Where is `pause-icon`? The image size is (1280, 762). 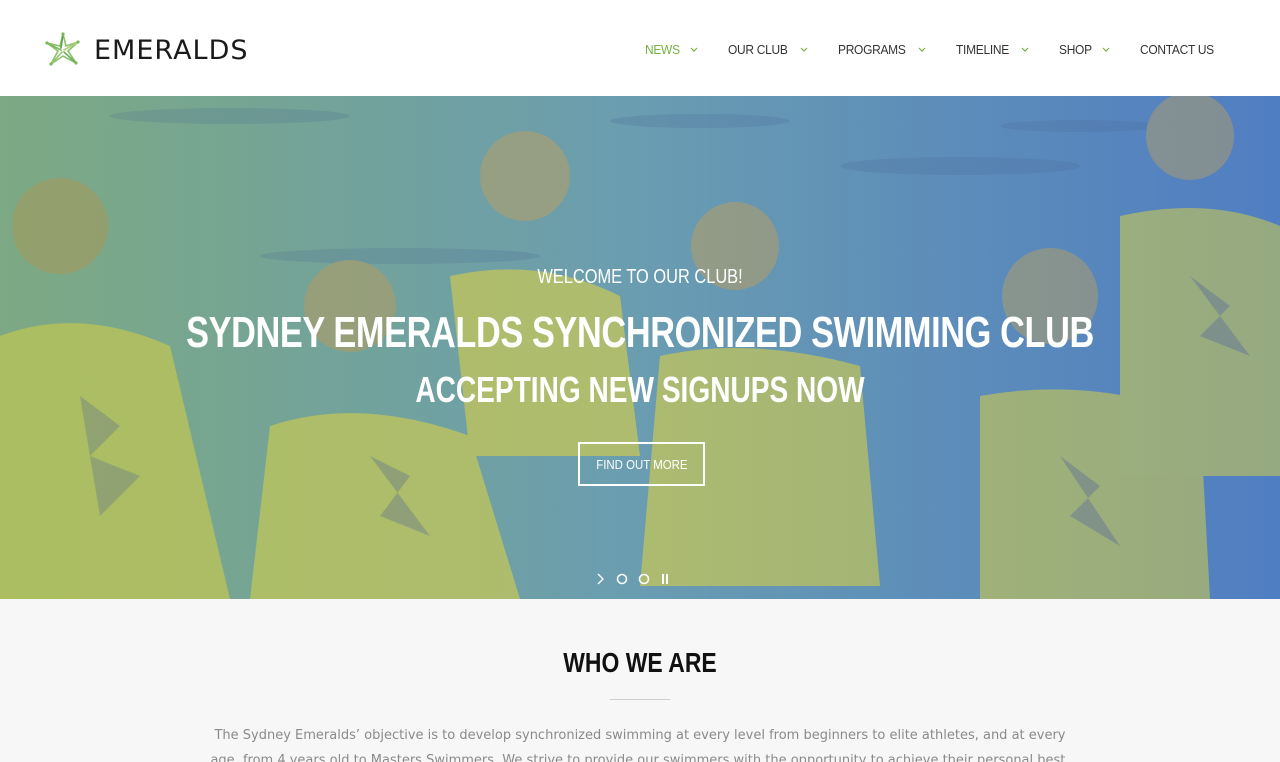 pause-icon is located at coordinates (665, 579).